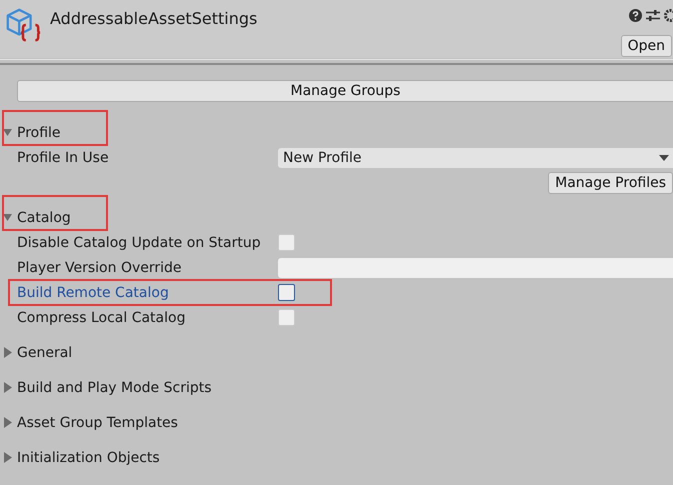 This screenshot has width=673, height=485. Describe the element at coordinates (88, 458) in the screenshot. I see `section-header: Initialization Objects` at that location.